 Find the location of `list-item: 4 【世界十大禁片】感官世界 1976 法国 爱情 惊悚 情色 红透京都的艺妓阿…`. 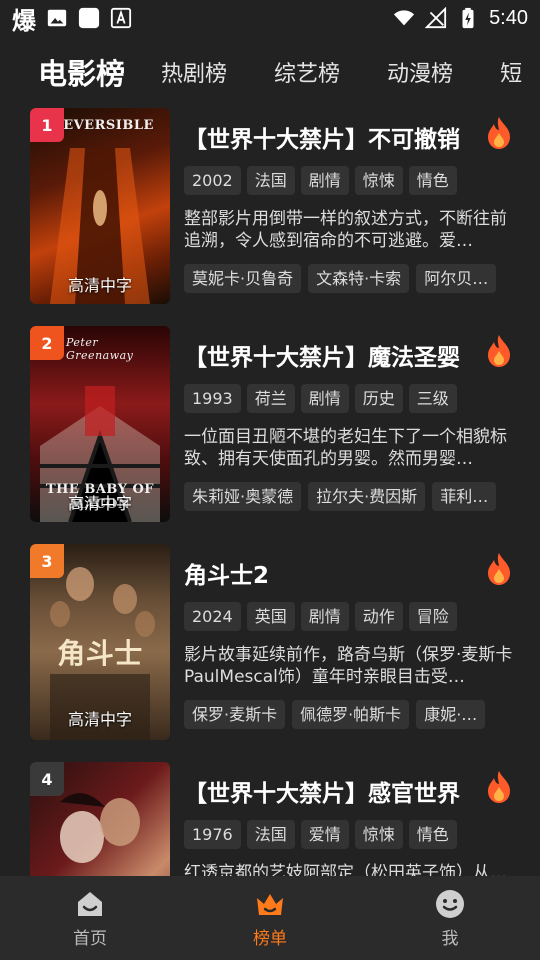

list-item: 4 【世界十大禁片】感官世界 1976 法国 爱情 惊悚 情色 红透京都的艺妓阿… is located at coordinates (270, 819).